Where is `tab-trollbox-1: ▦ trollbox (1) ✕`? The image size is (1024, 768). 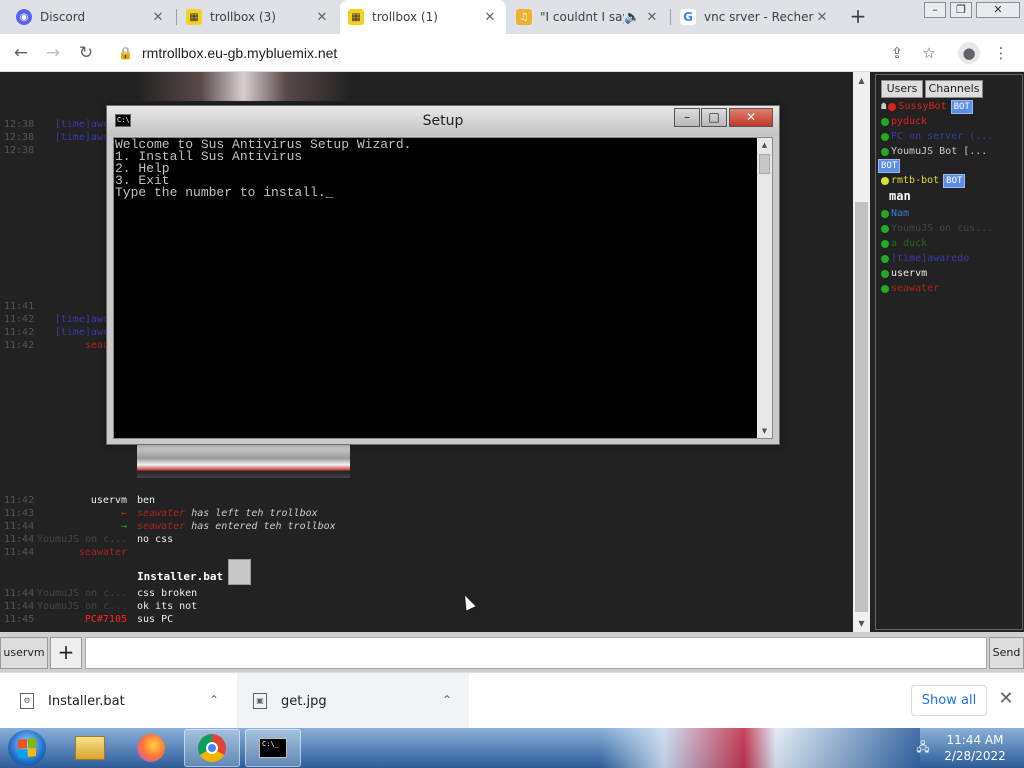
tab-trollbox-1: ▦ trollbox (1) ✕ is located at coordinates (423, 17).